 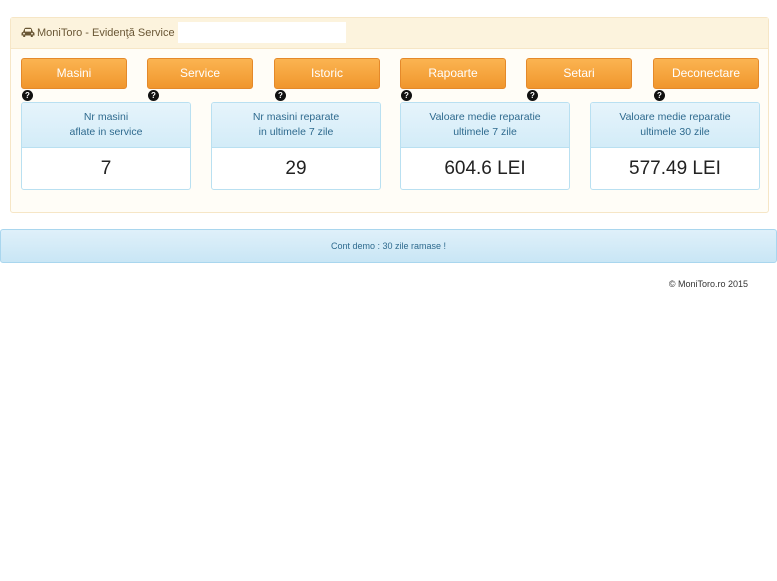 I want to click on nav-button-rapoarte: Rapoarte, so click(x=453, y=73).